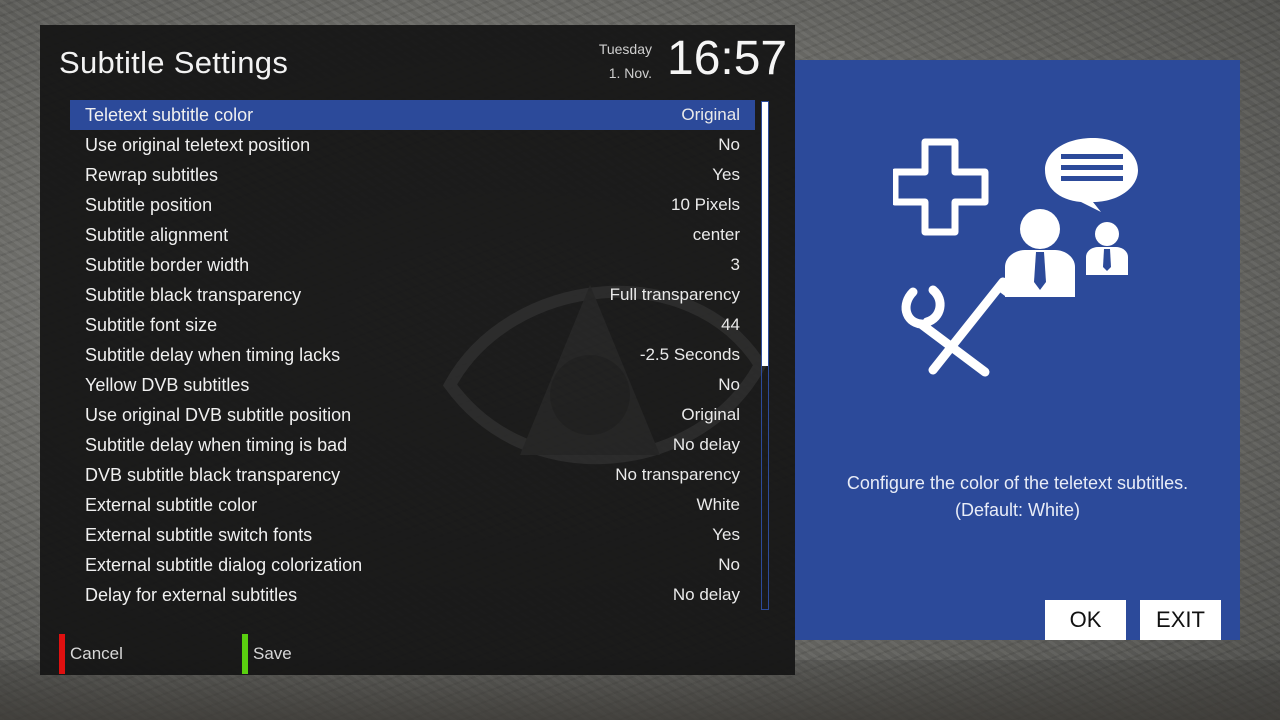  I want to click on save-label: Save, so click(272, 653).